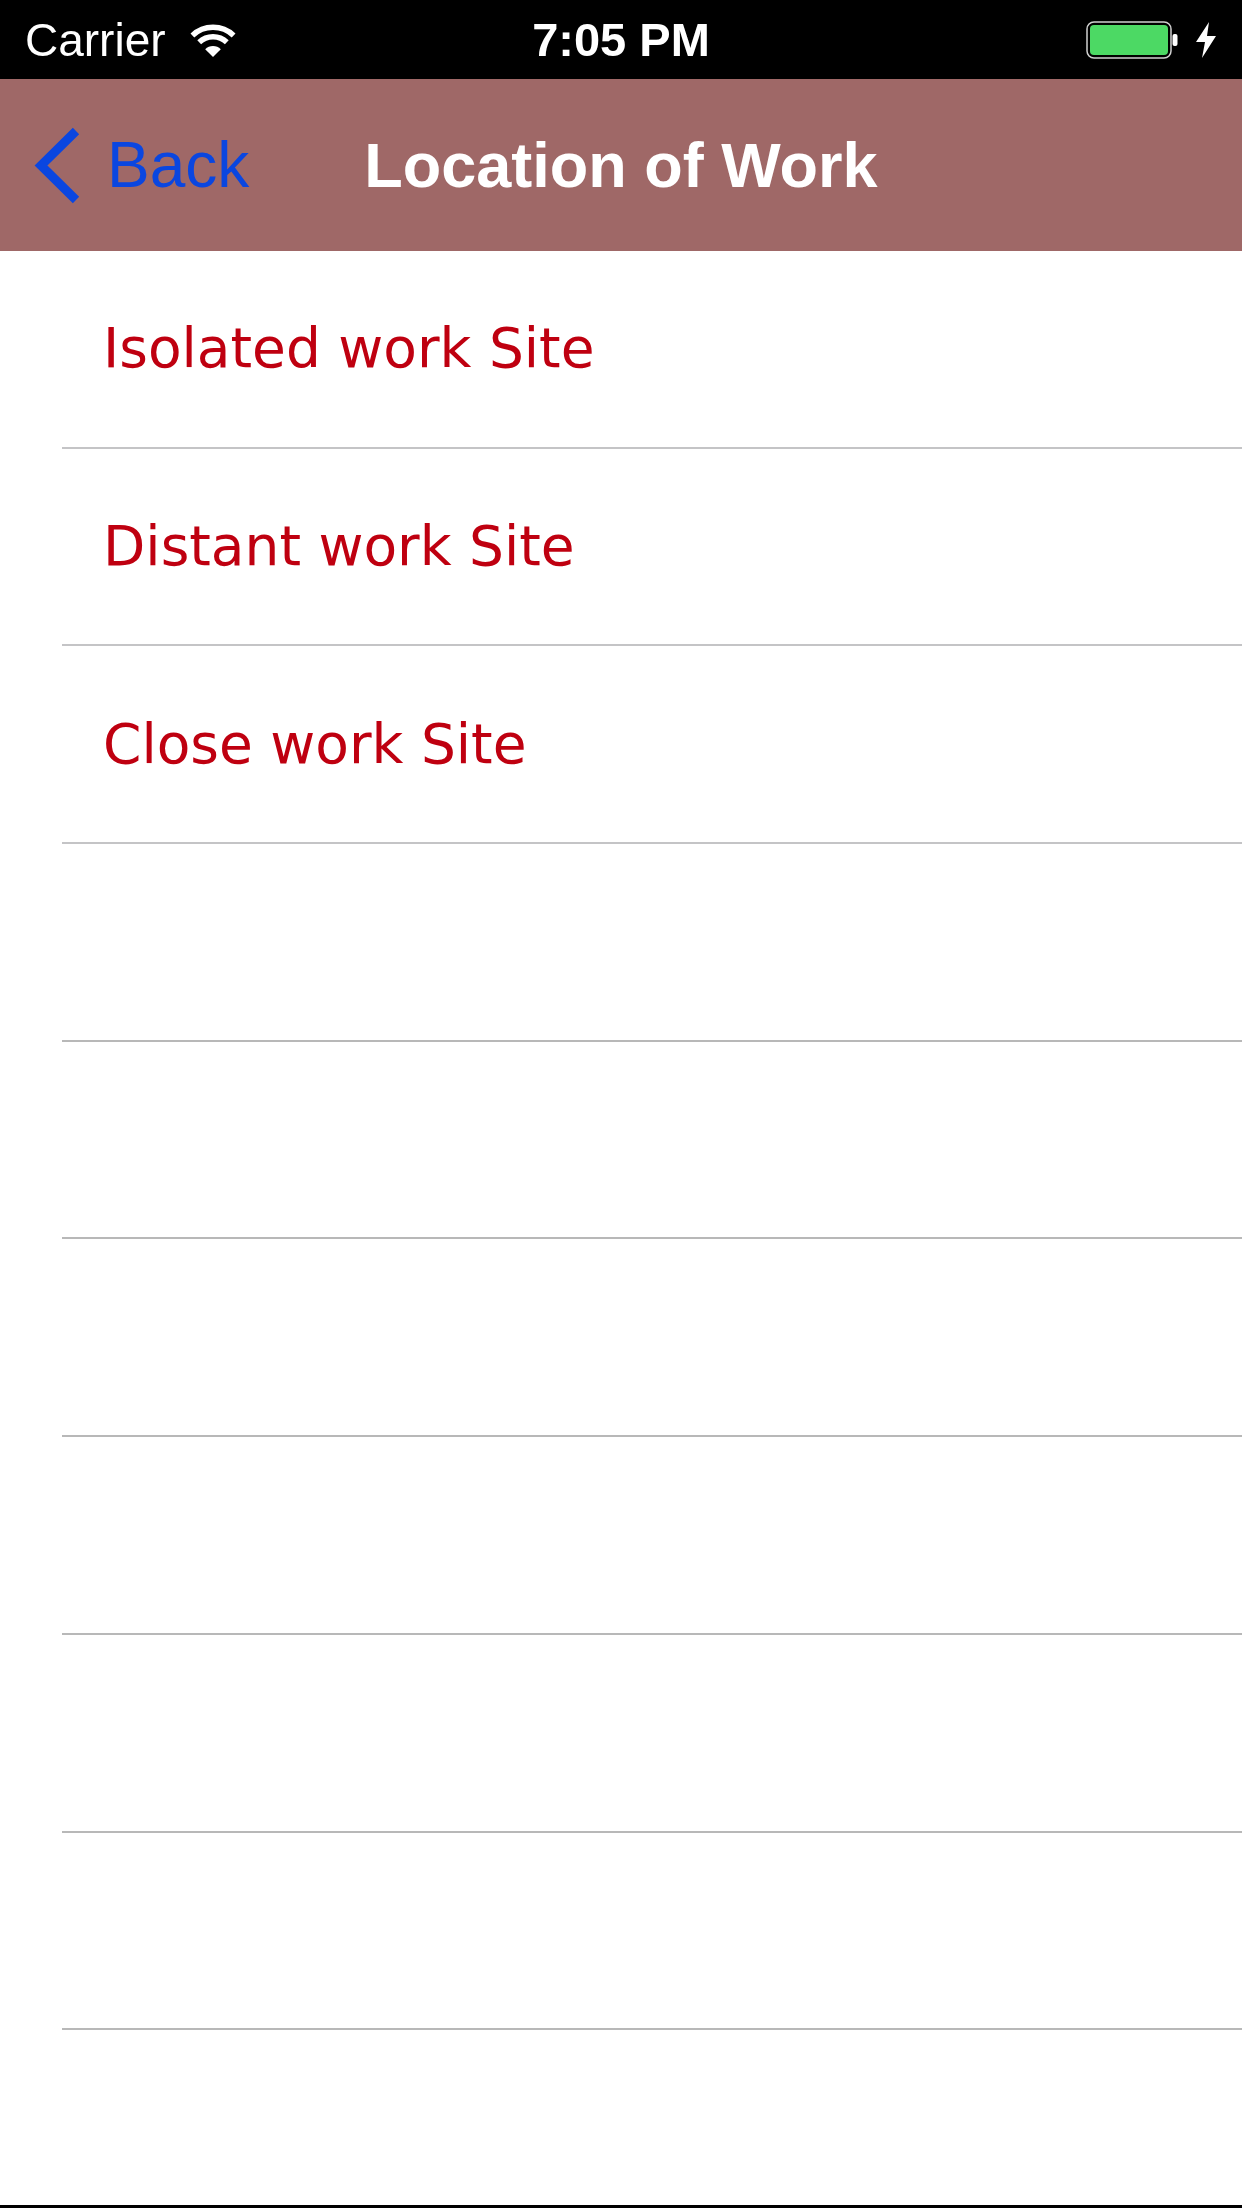  I want to click on battery-icon, so click(1132, 39).